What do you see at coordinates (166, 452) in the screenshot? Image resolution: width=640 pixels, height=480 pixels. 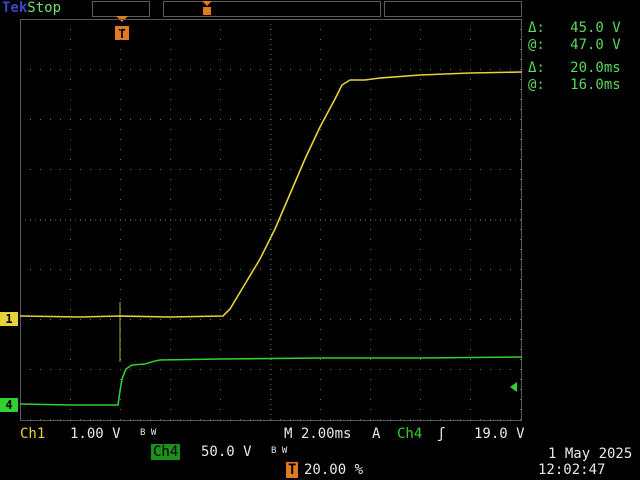 I see `ch4-label: Ch4` at bounding box center [166, 452].